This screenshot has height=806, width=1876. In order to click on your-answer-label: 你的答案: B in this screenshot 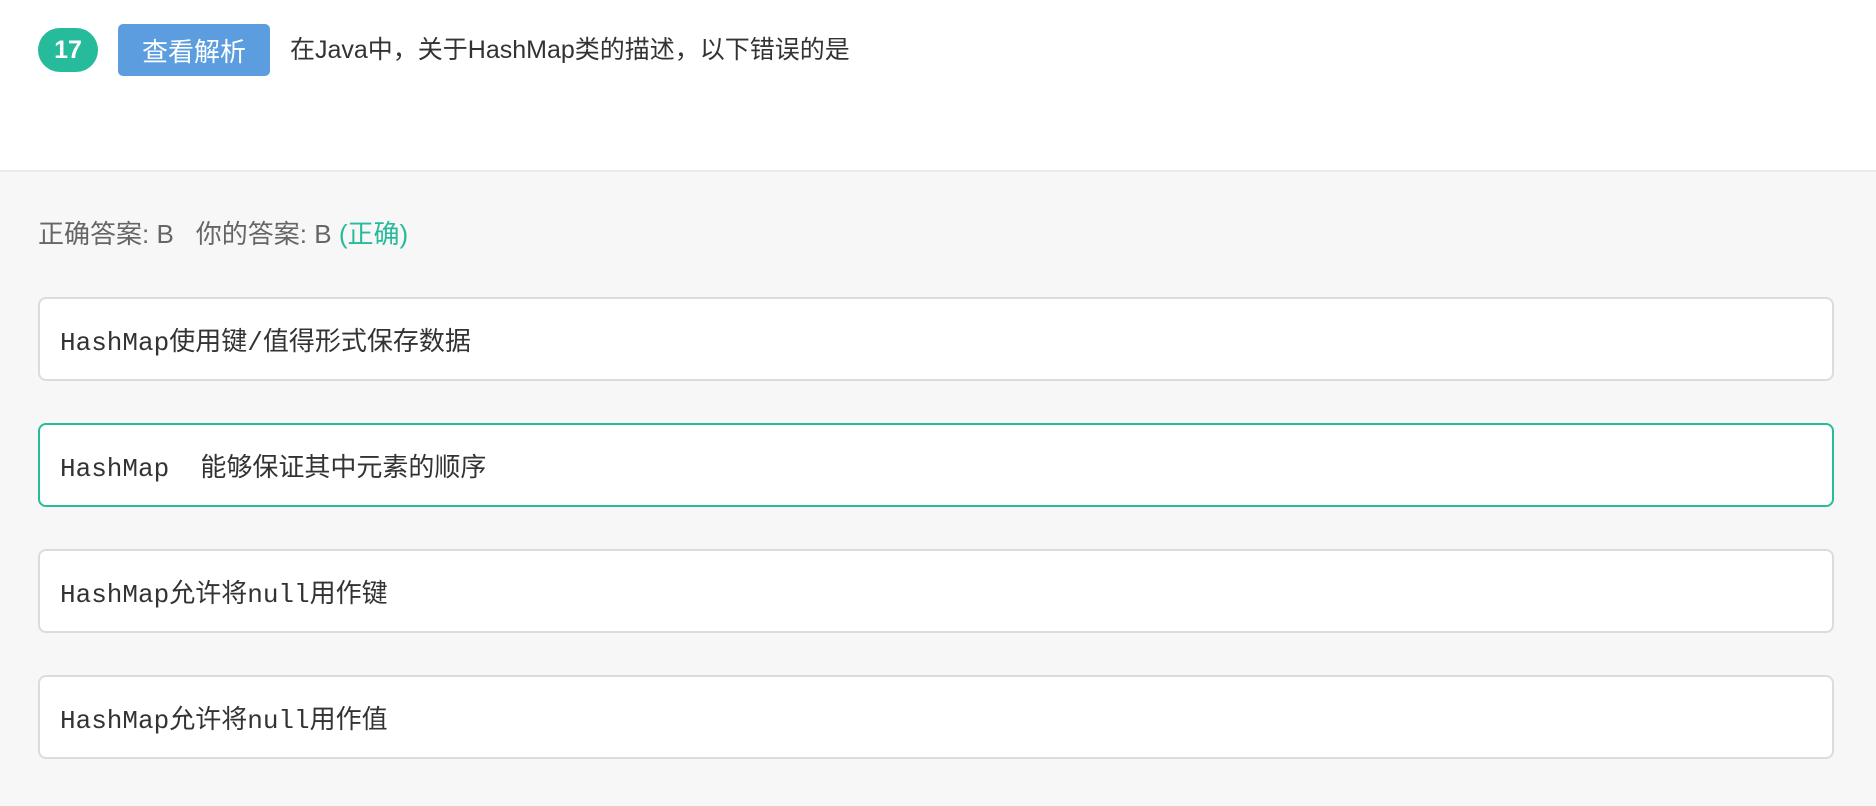, I will do `click(263, 234)`.